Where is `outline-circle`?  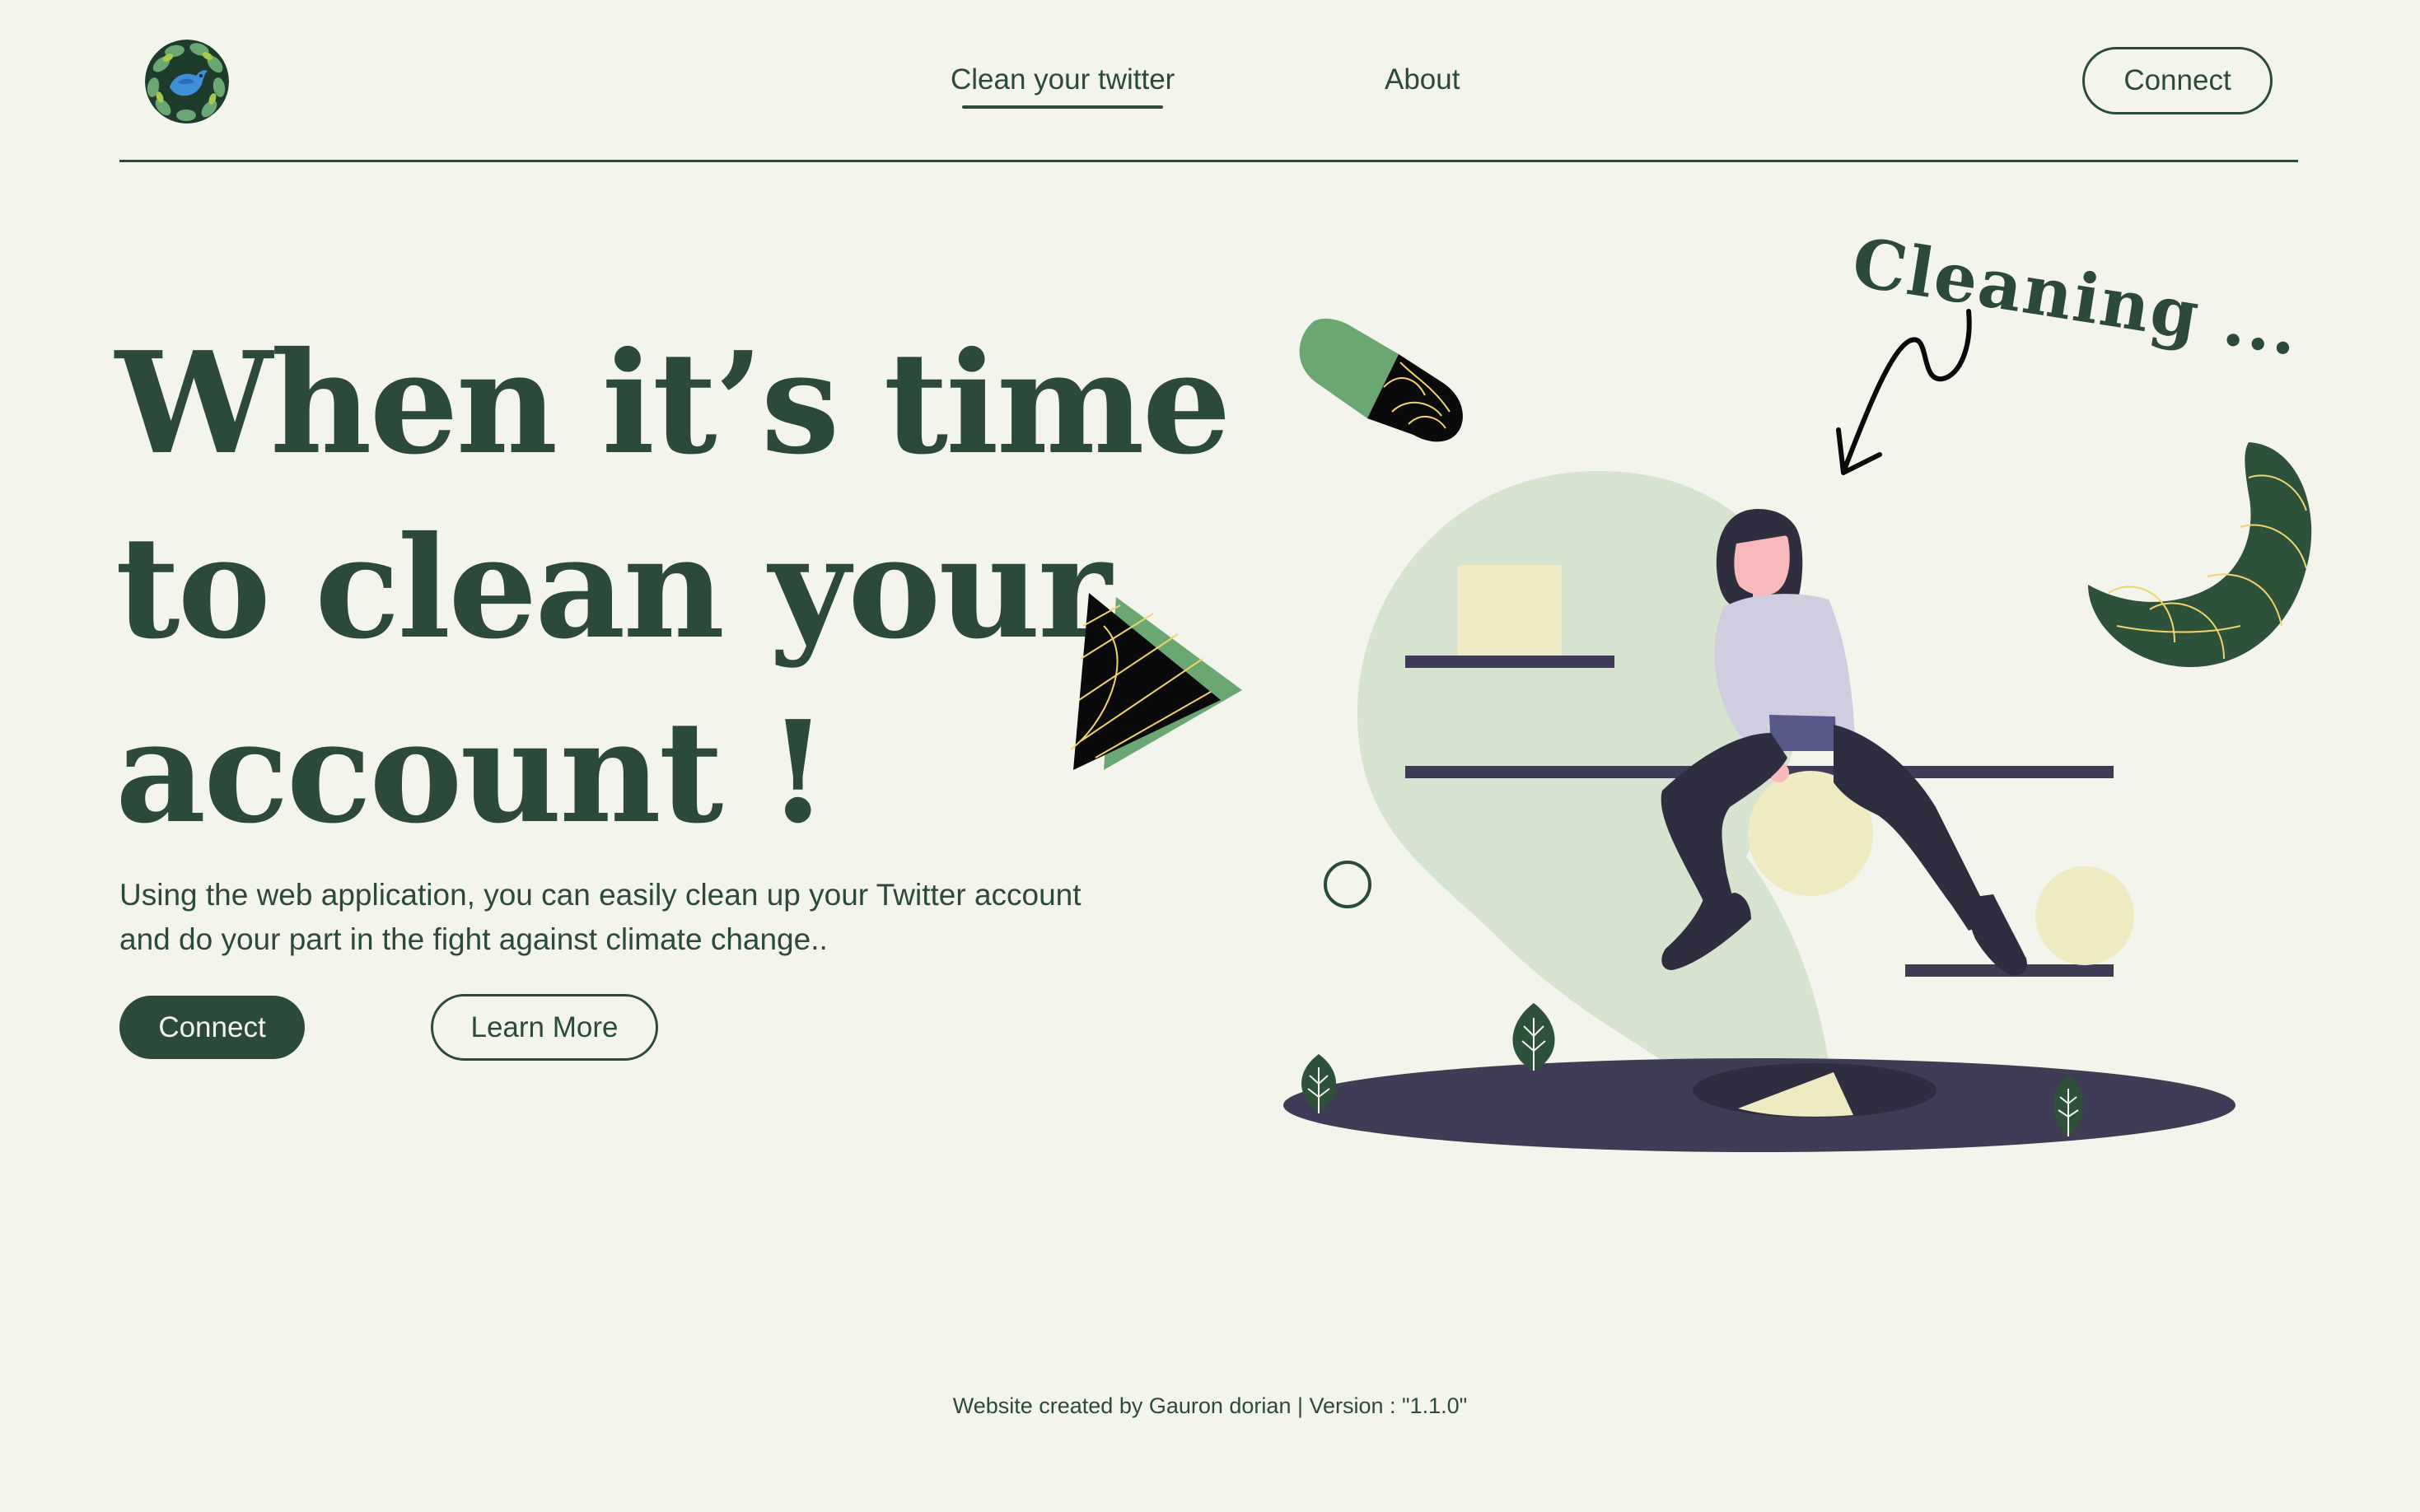 outline-circle is located at coordinates (1347, 884).